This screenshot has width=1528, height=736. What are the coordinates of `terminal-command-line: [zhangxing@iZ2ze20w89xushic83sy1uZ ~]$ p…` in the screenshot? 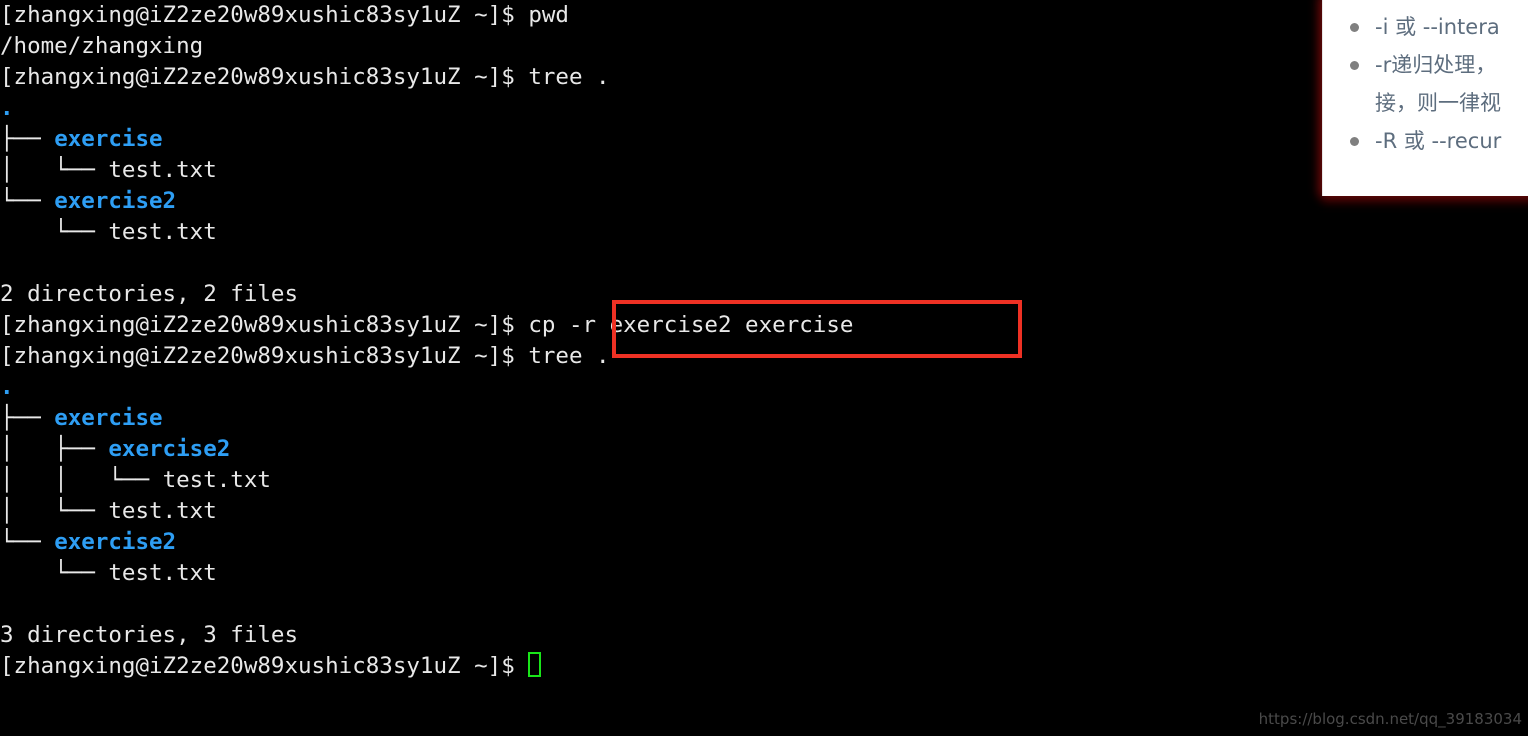 It's located at (764, 15).